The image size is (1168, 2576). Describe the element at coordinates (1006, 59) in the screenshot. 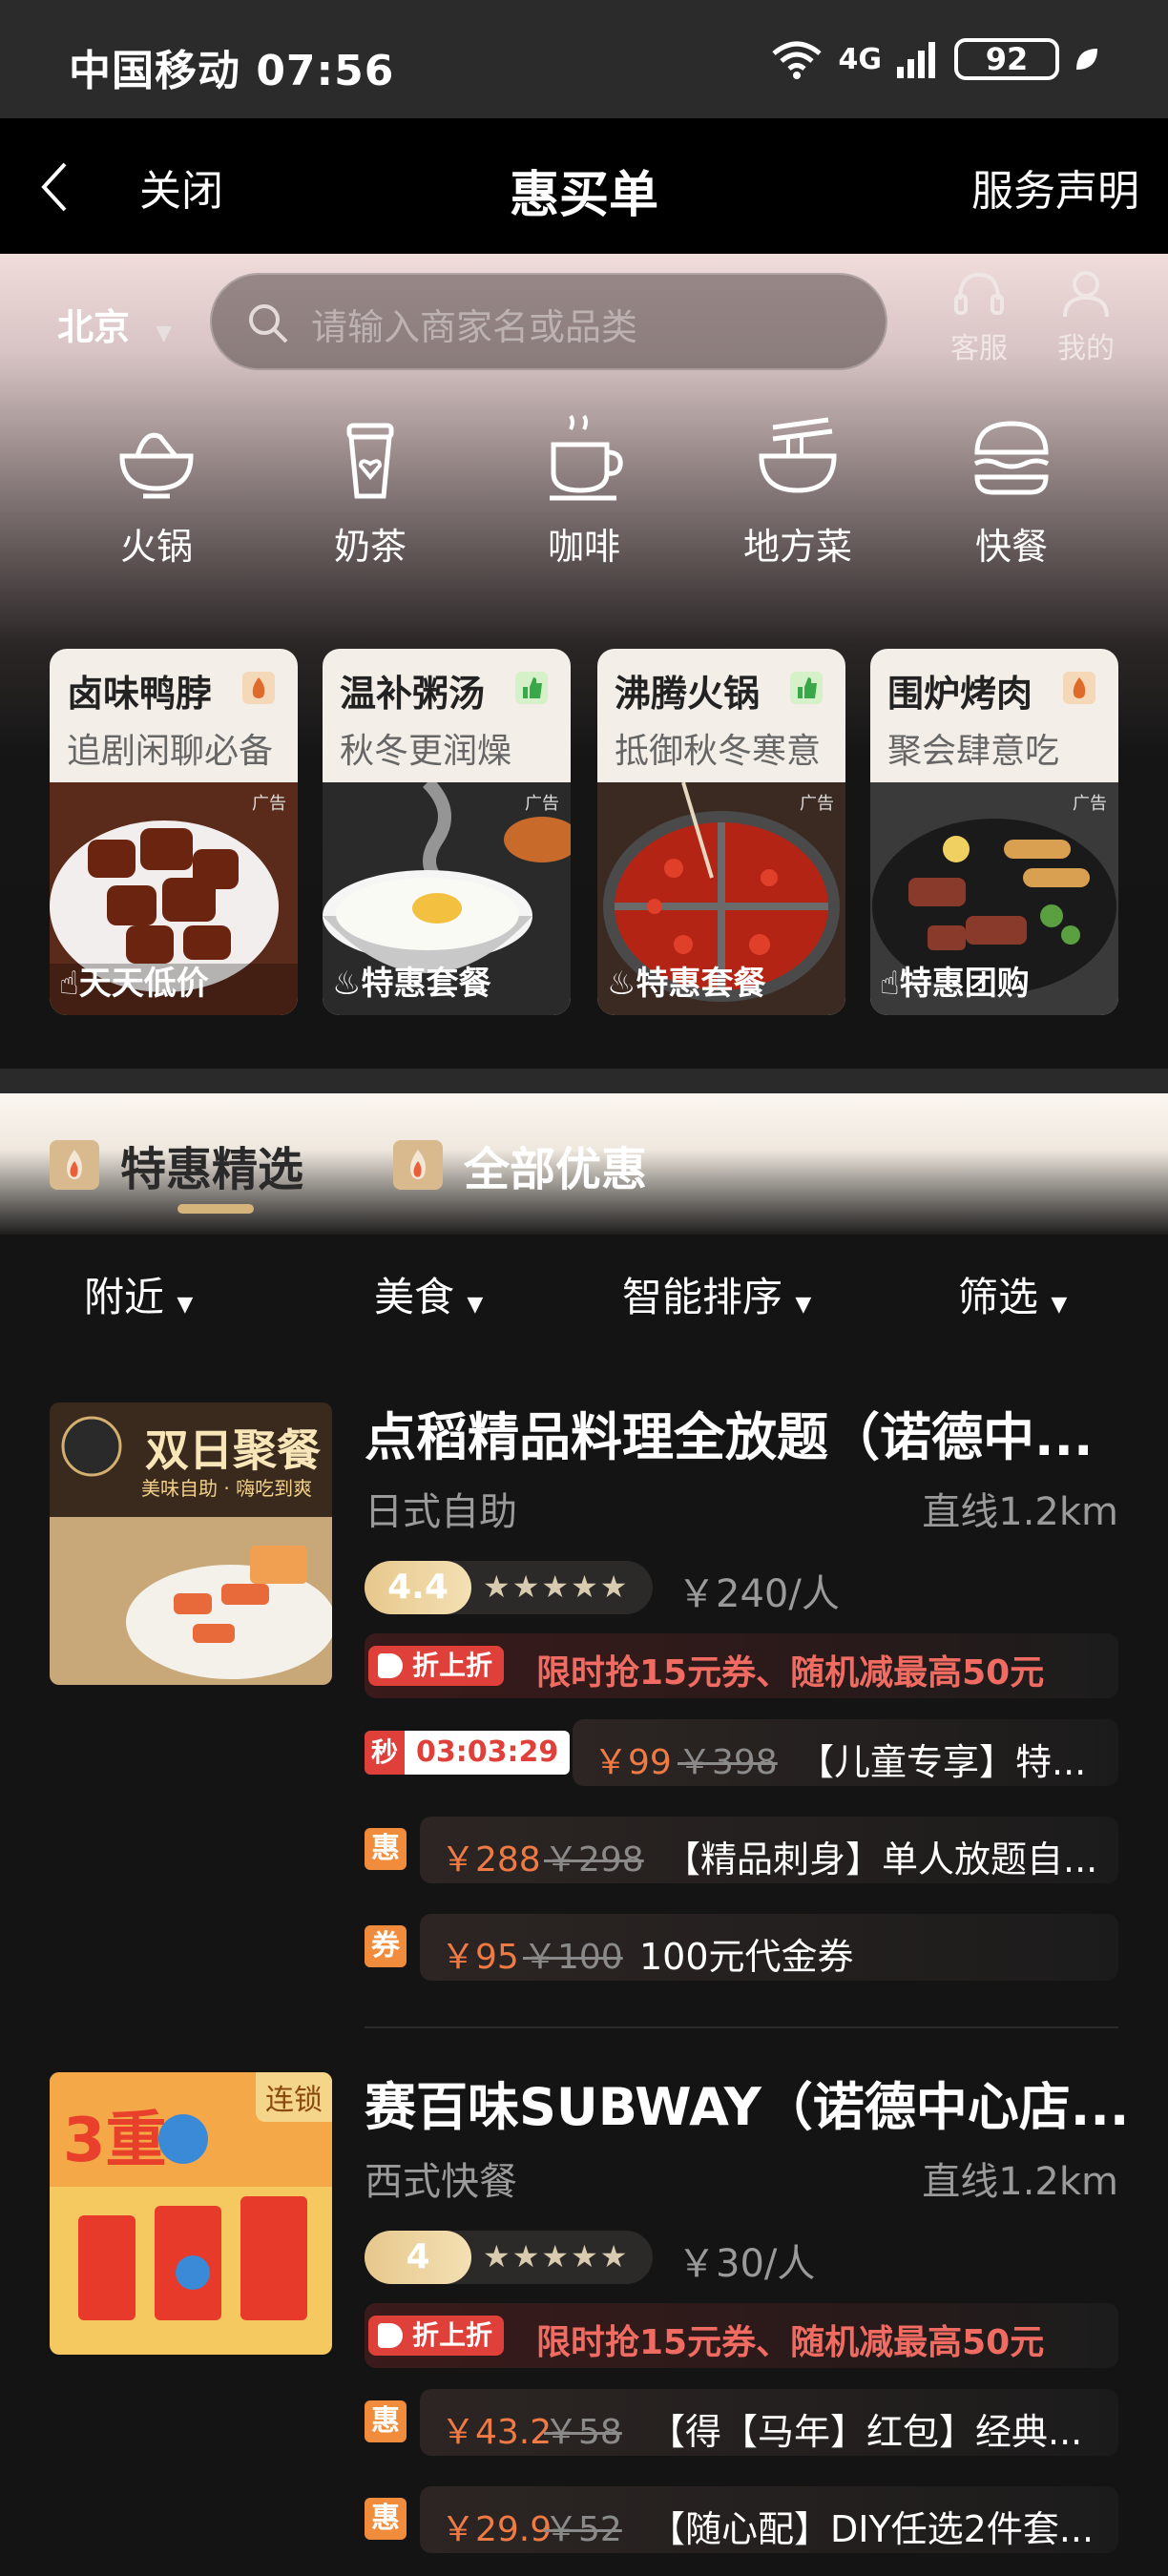

I see `battery-indicator: 92` at that location.